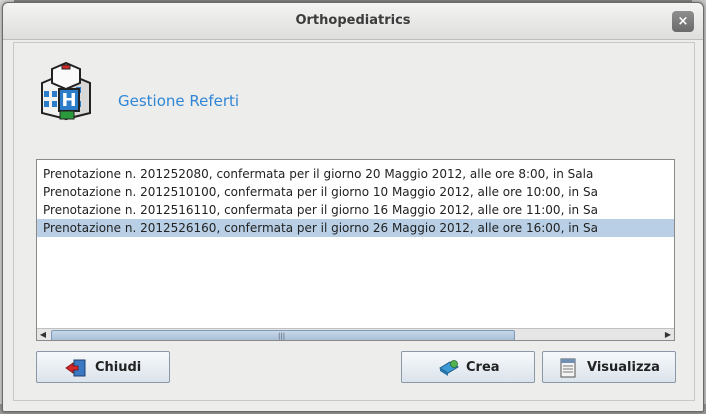 The width and height of the screenshot is (706, 414). Describe the element at coordinates (683, 21) in the screenshot. I see `close-window-button: ×` at that location.